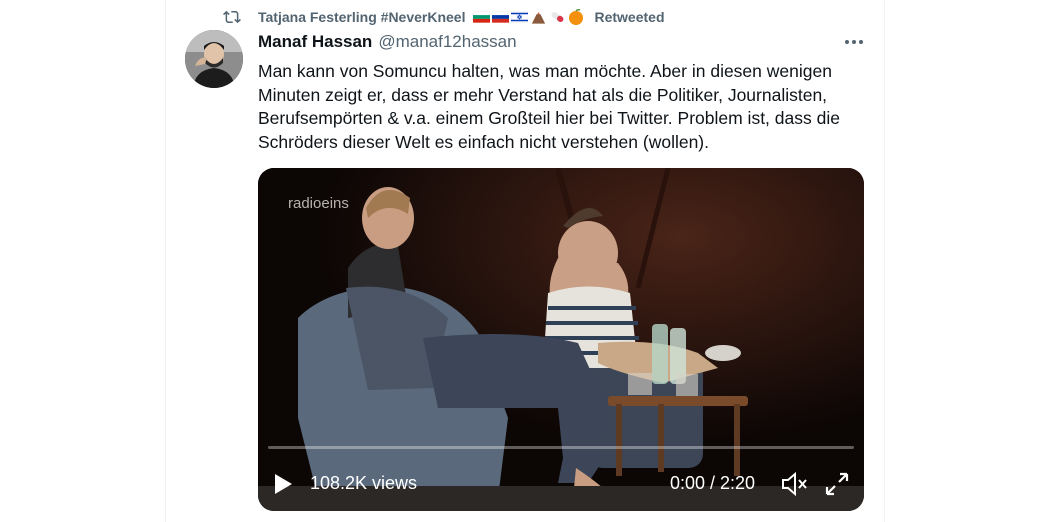  I want to click on timeline-right-border, so click(884, 261).